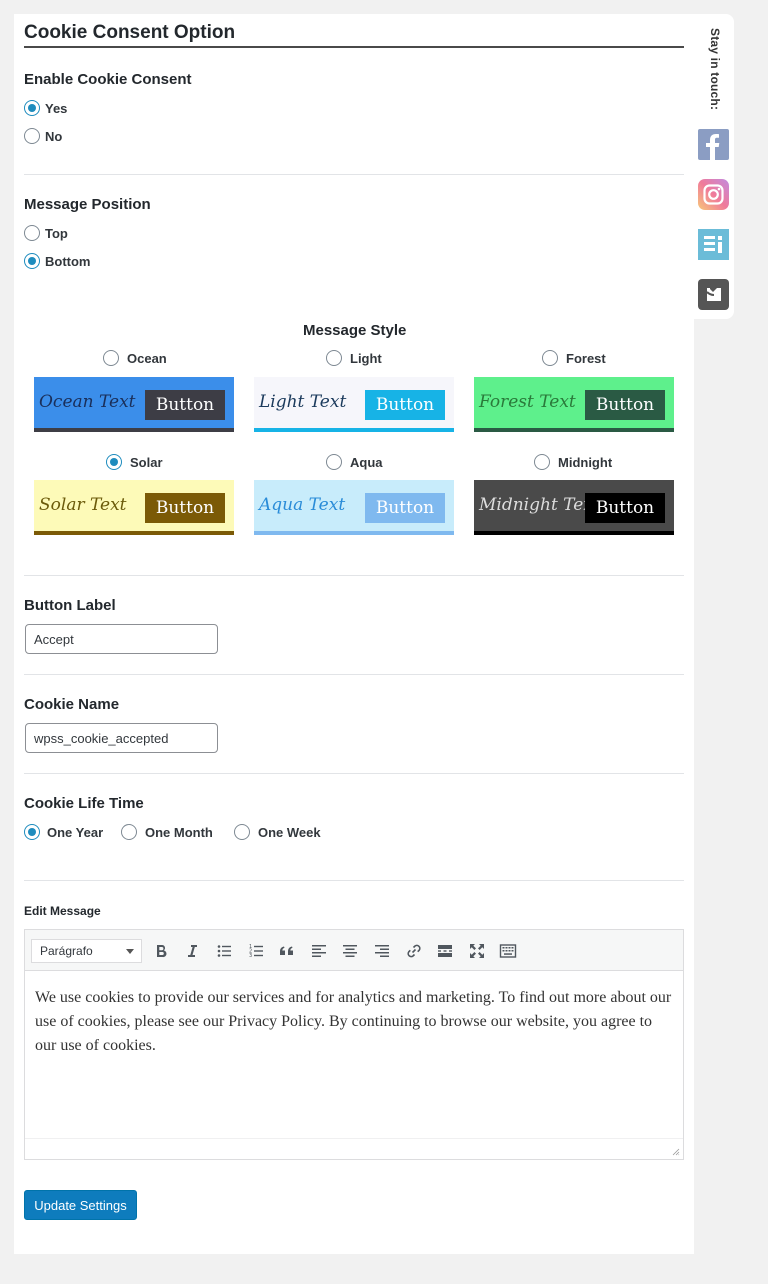  Describe the element at coordinates (70, 605) in the screenshot. I see `button-label-label: Button Label` at that location.